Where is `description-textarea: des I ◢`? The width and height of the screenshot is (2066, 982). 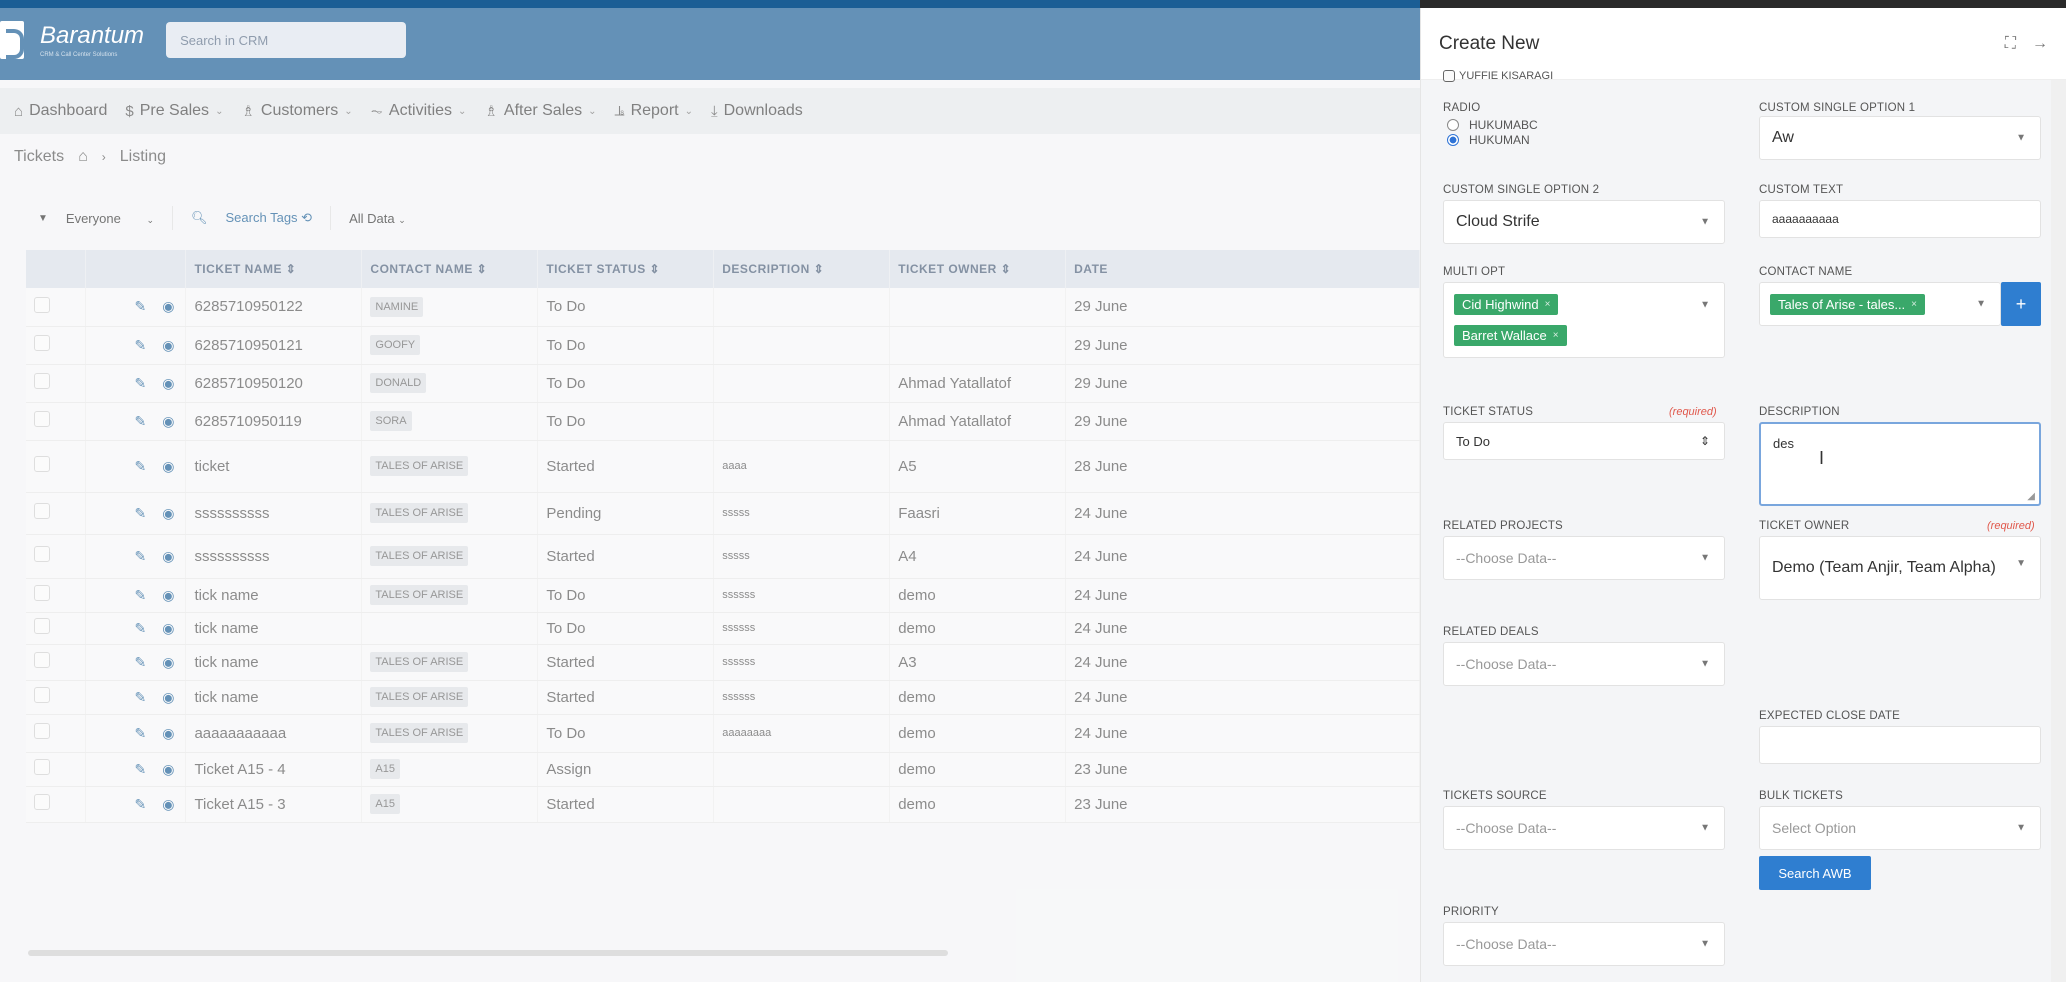 description-textarea: des I ◢ is located at coordinates (1900, 464).